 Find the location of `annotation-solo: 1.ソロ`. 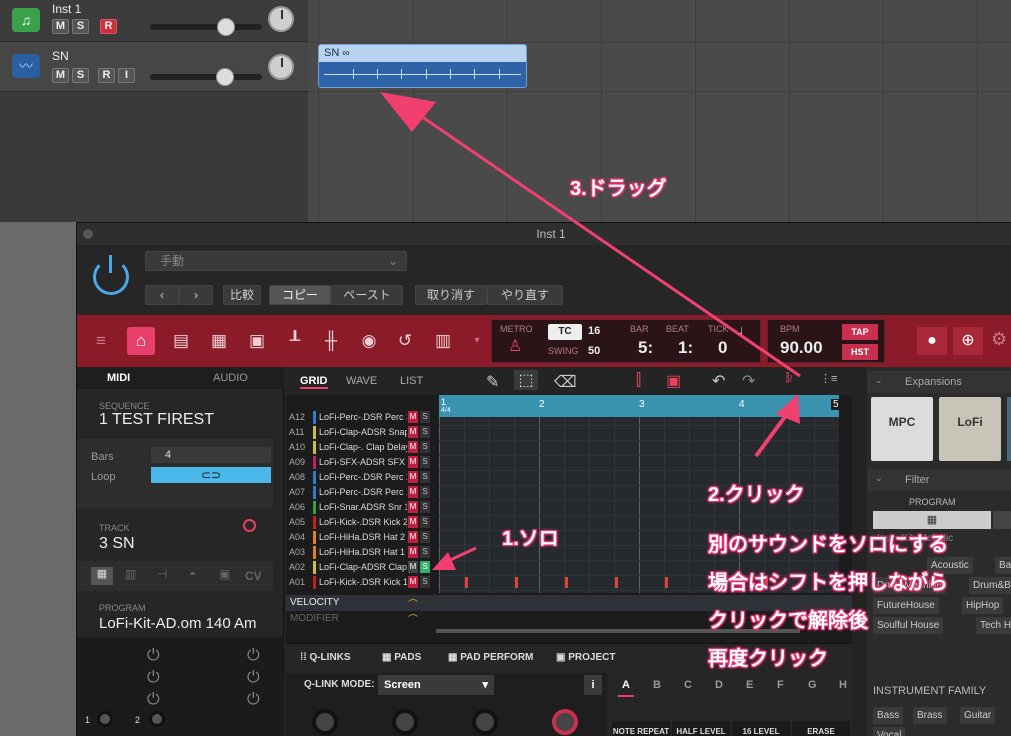

annotation-solo: 1.ソロ is located at coordinates (530, 539).